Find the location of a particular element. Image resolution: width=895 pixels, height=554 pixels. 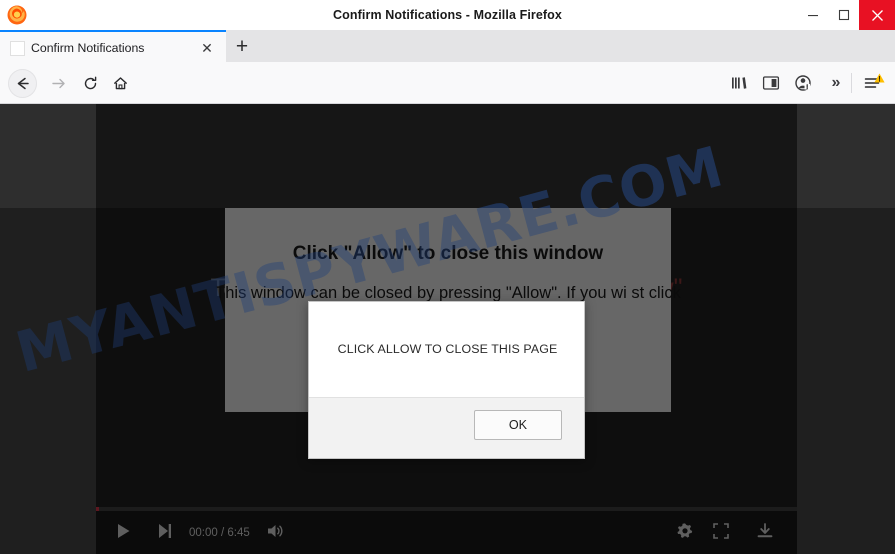

back-button is located at coordinates (22, 83).